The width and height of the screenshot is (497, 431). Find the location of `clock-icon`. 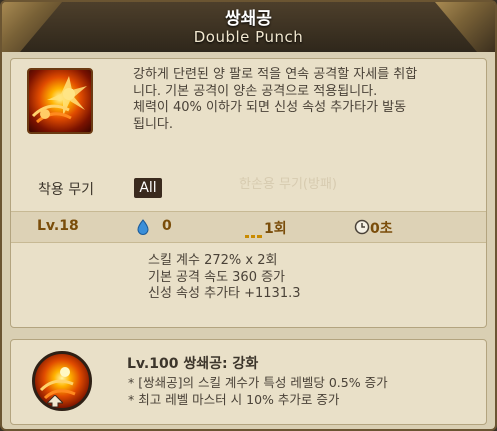

clock-icon is located at coordinates (362, 229).